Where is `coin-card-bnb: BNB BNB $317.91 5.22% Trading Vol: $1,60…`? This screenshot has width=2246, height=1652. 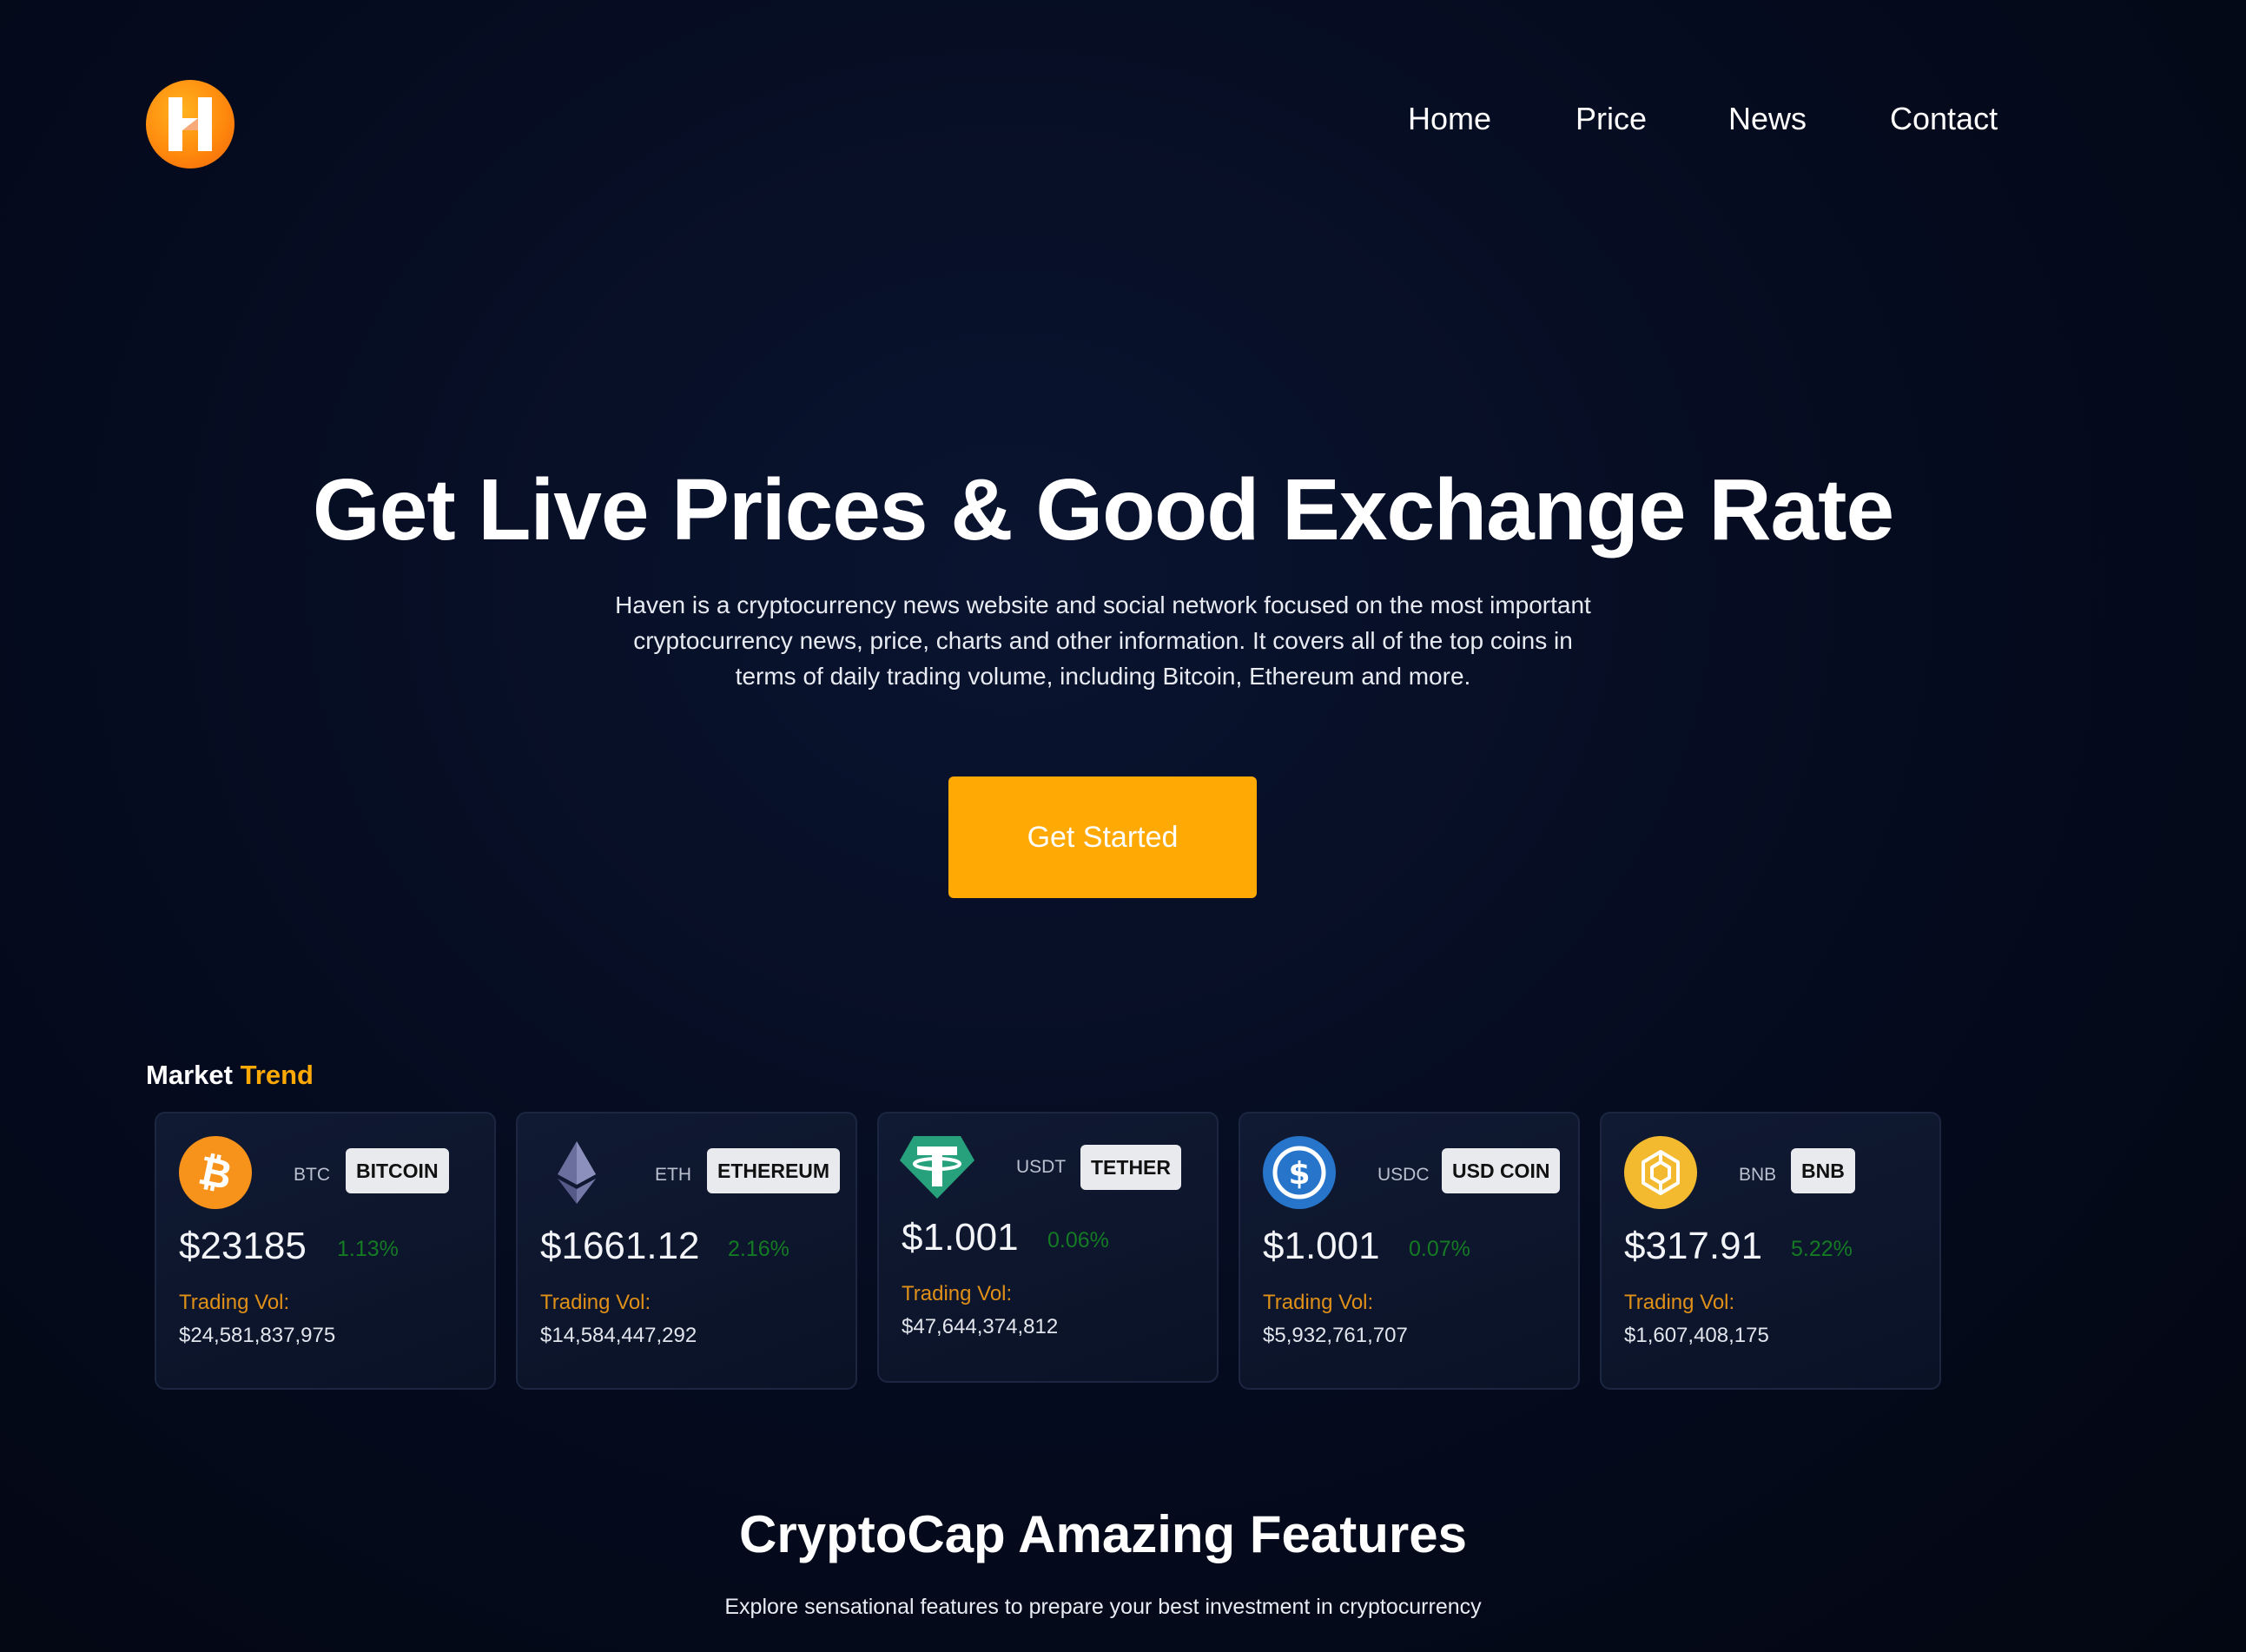 coin-card-bnb: BNB BNB $317.91 5.22% Trading Vol: $1,60… is located at coordinates (1770, 1251).